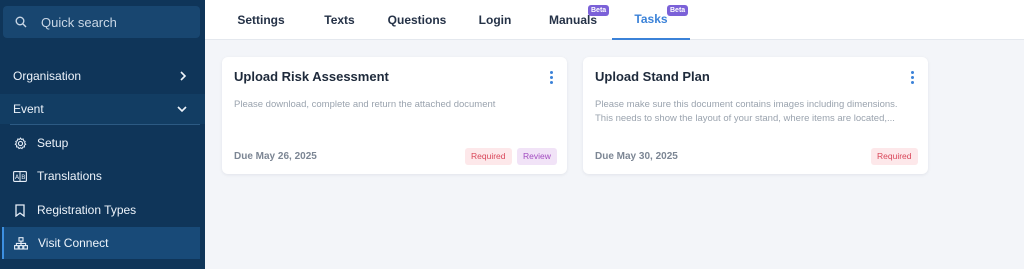 Image resolution: width=1024 pixels, height=269 pixels. I want to click on review-badge: Review, so click(537, 156).